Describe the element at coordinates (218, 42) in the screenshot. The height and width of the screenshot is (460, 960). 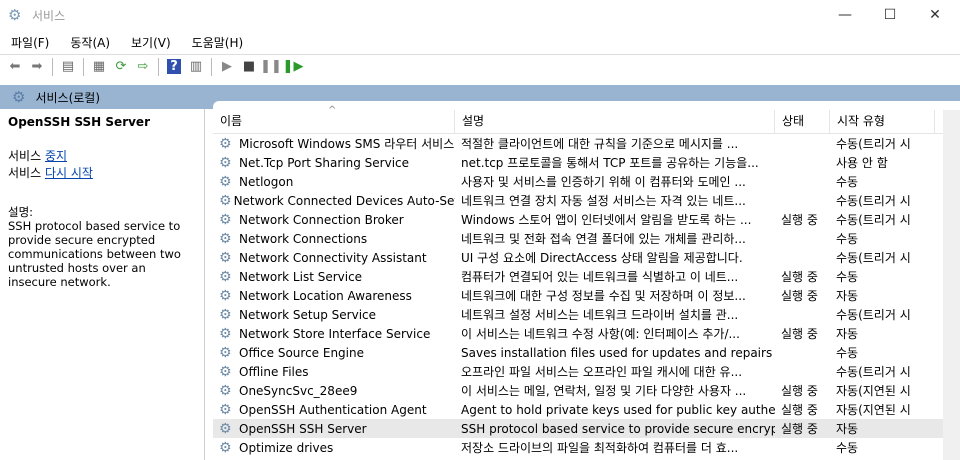
I see `menu-help: 도움말(H)` at that location.